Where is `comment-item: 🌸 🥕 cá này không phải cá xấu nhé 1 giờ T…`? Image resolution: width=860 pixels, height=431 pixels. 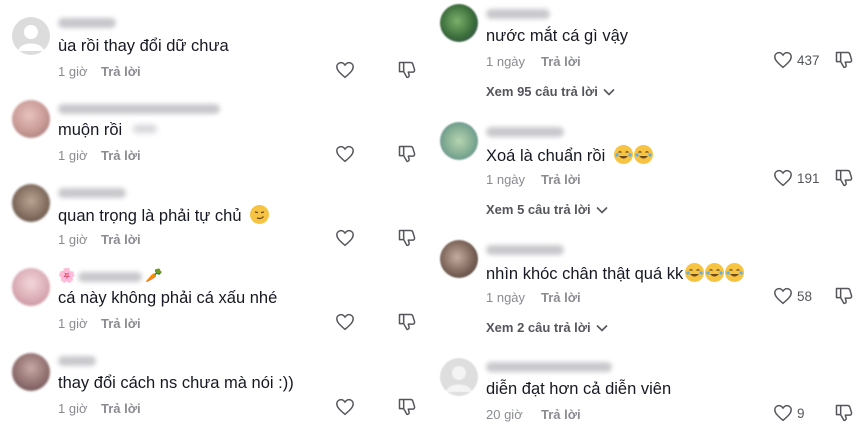 comment-item: 🌸 🥕 cá này không phải cá xấu nhé 1 giờ T… is located at coordinates (215, 302).